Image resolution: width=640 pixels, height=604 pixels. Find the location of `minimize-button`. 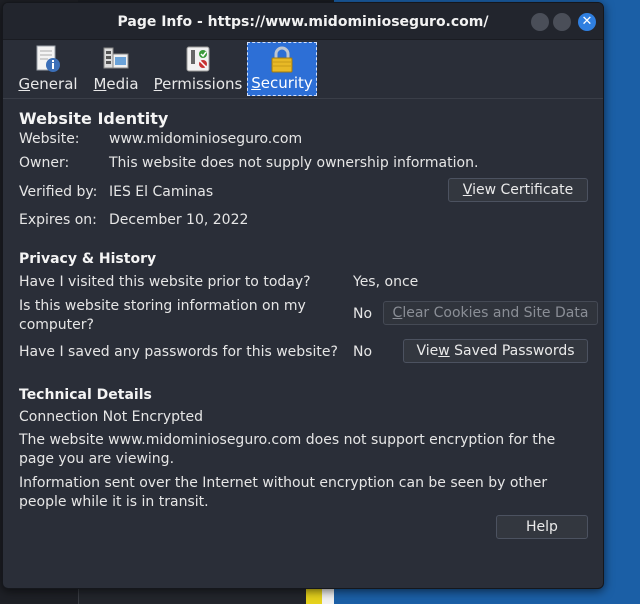

minimize-button is located at coordinates (540, 22).